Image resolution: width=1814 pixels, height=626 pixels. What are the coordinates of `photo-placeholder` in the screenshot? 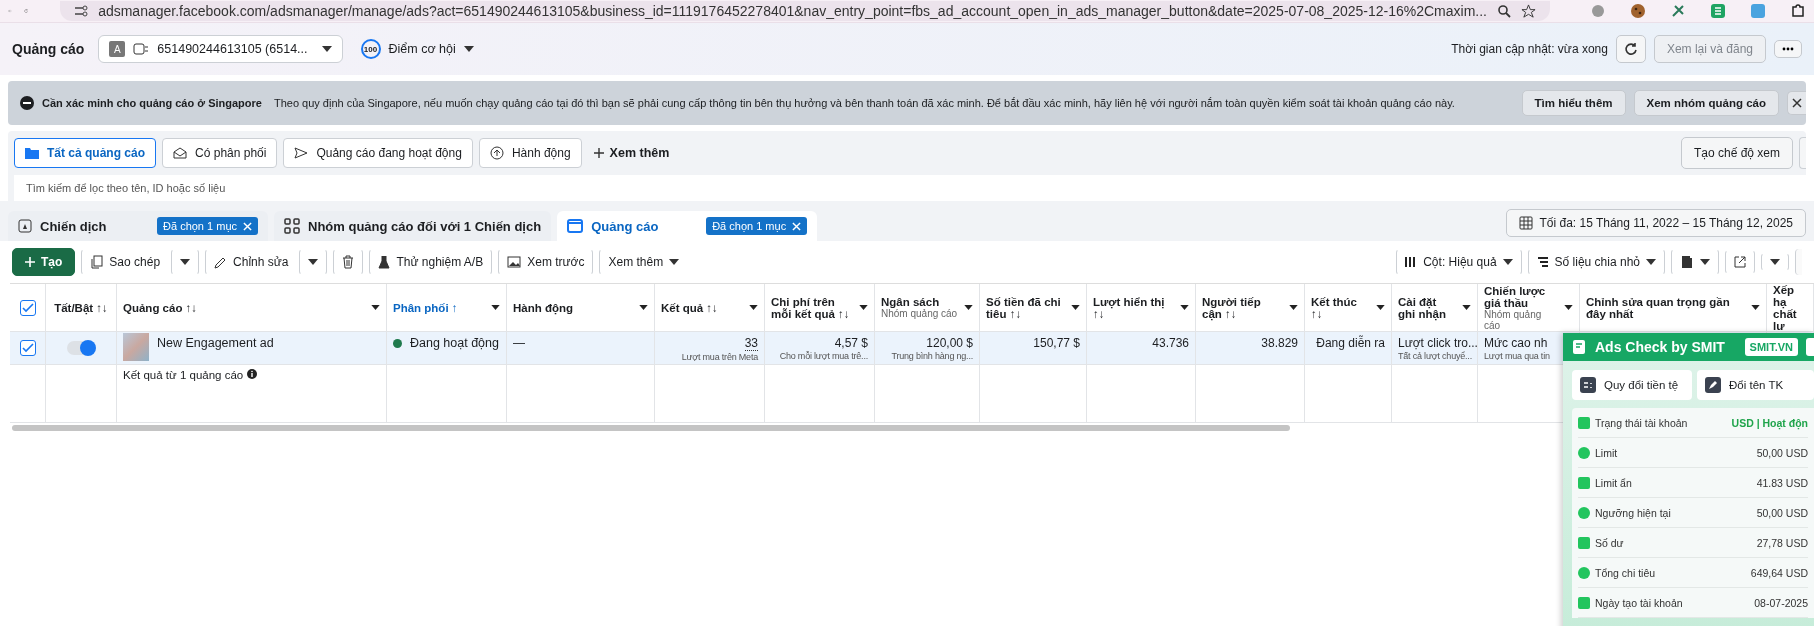 It's located at (136, 347).